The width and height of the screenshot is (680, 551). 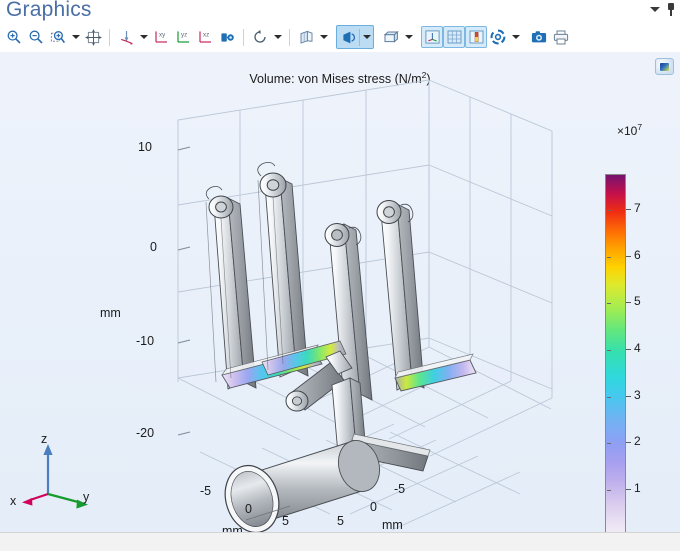 I want to click on colorbar-multiplier: ×107, so click(x=629, y=130).